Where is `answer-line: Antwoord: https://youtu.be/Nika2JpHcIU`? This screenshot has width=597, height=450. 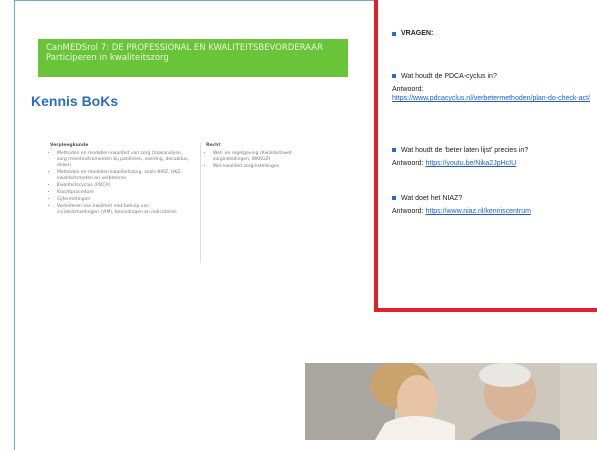
answer-line: Antwoord: https://youtu.be/Nika2JpHcIU is located at coordinates (492, 163).